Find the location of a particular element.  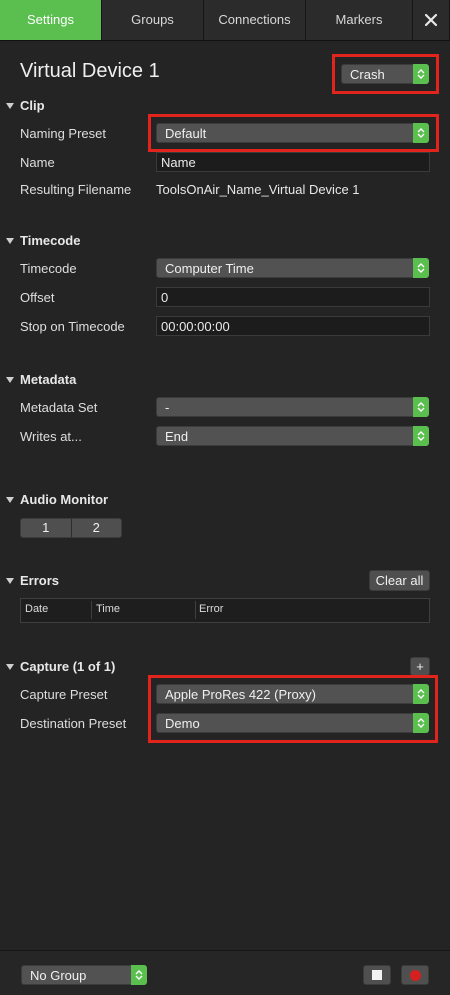

errors-column-error: Error is located at coordinates (211, 609).